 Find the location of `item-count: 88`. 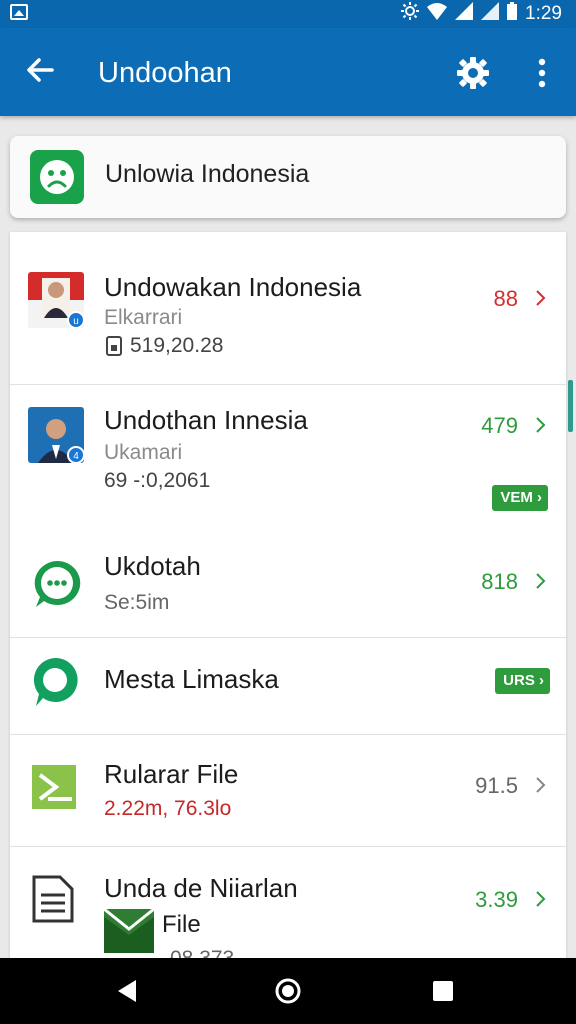

item-count: 88 is located at coordinates (505, 298).